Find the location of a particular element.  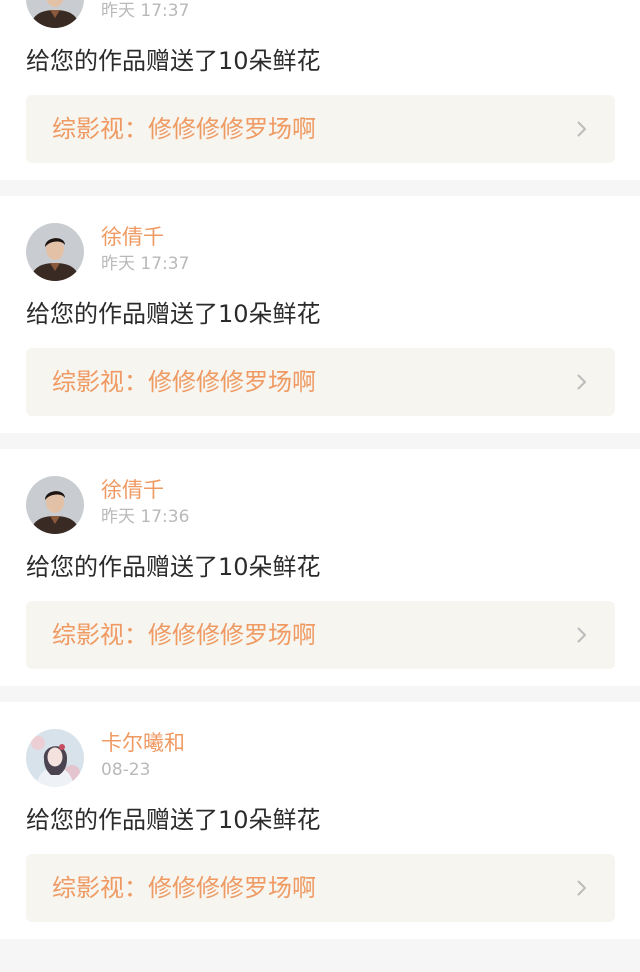

timestamp: 昨天 17:36 is located at coordinates (145, 517).